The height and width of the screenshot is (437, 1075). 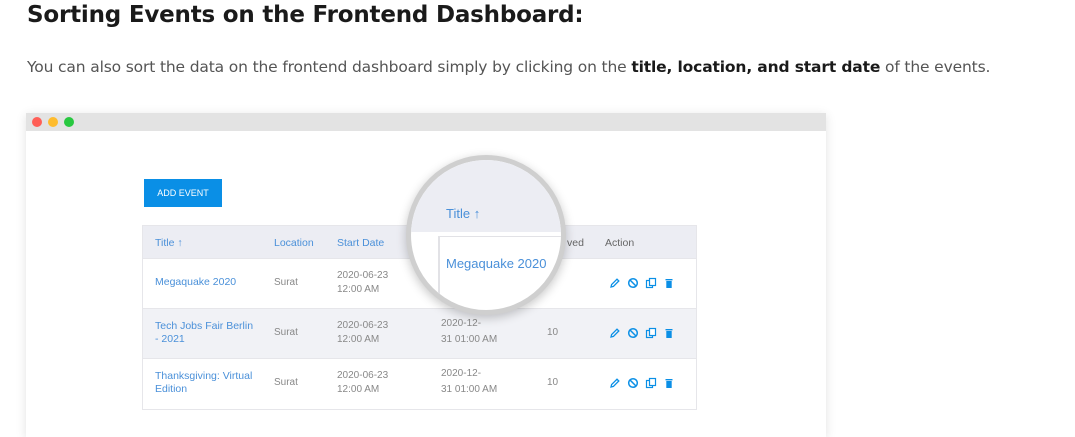 What do you see at coordinates (499, 236) in the screenshot?
I see `magnifier-row-divider` at bounding box center [499, 236].